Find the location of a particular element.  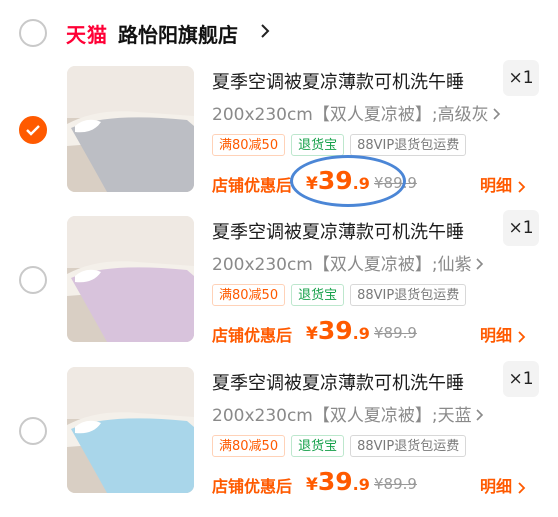

product-spec-selector: 200x230cm【双人夏凉被】;天蓝 is located at coordinates (348, 413).